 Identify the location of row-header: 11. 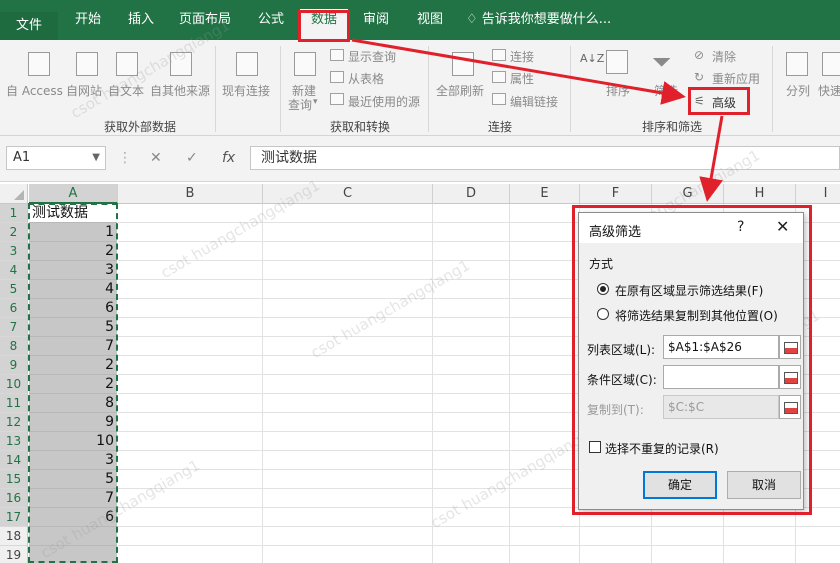
(14, 403).